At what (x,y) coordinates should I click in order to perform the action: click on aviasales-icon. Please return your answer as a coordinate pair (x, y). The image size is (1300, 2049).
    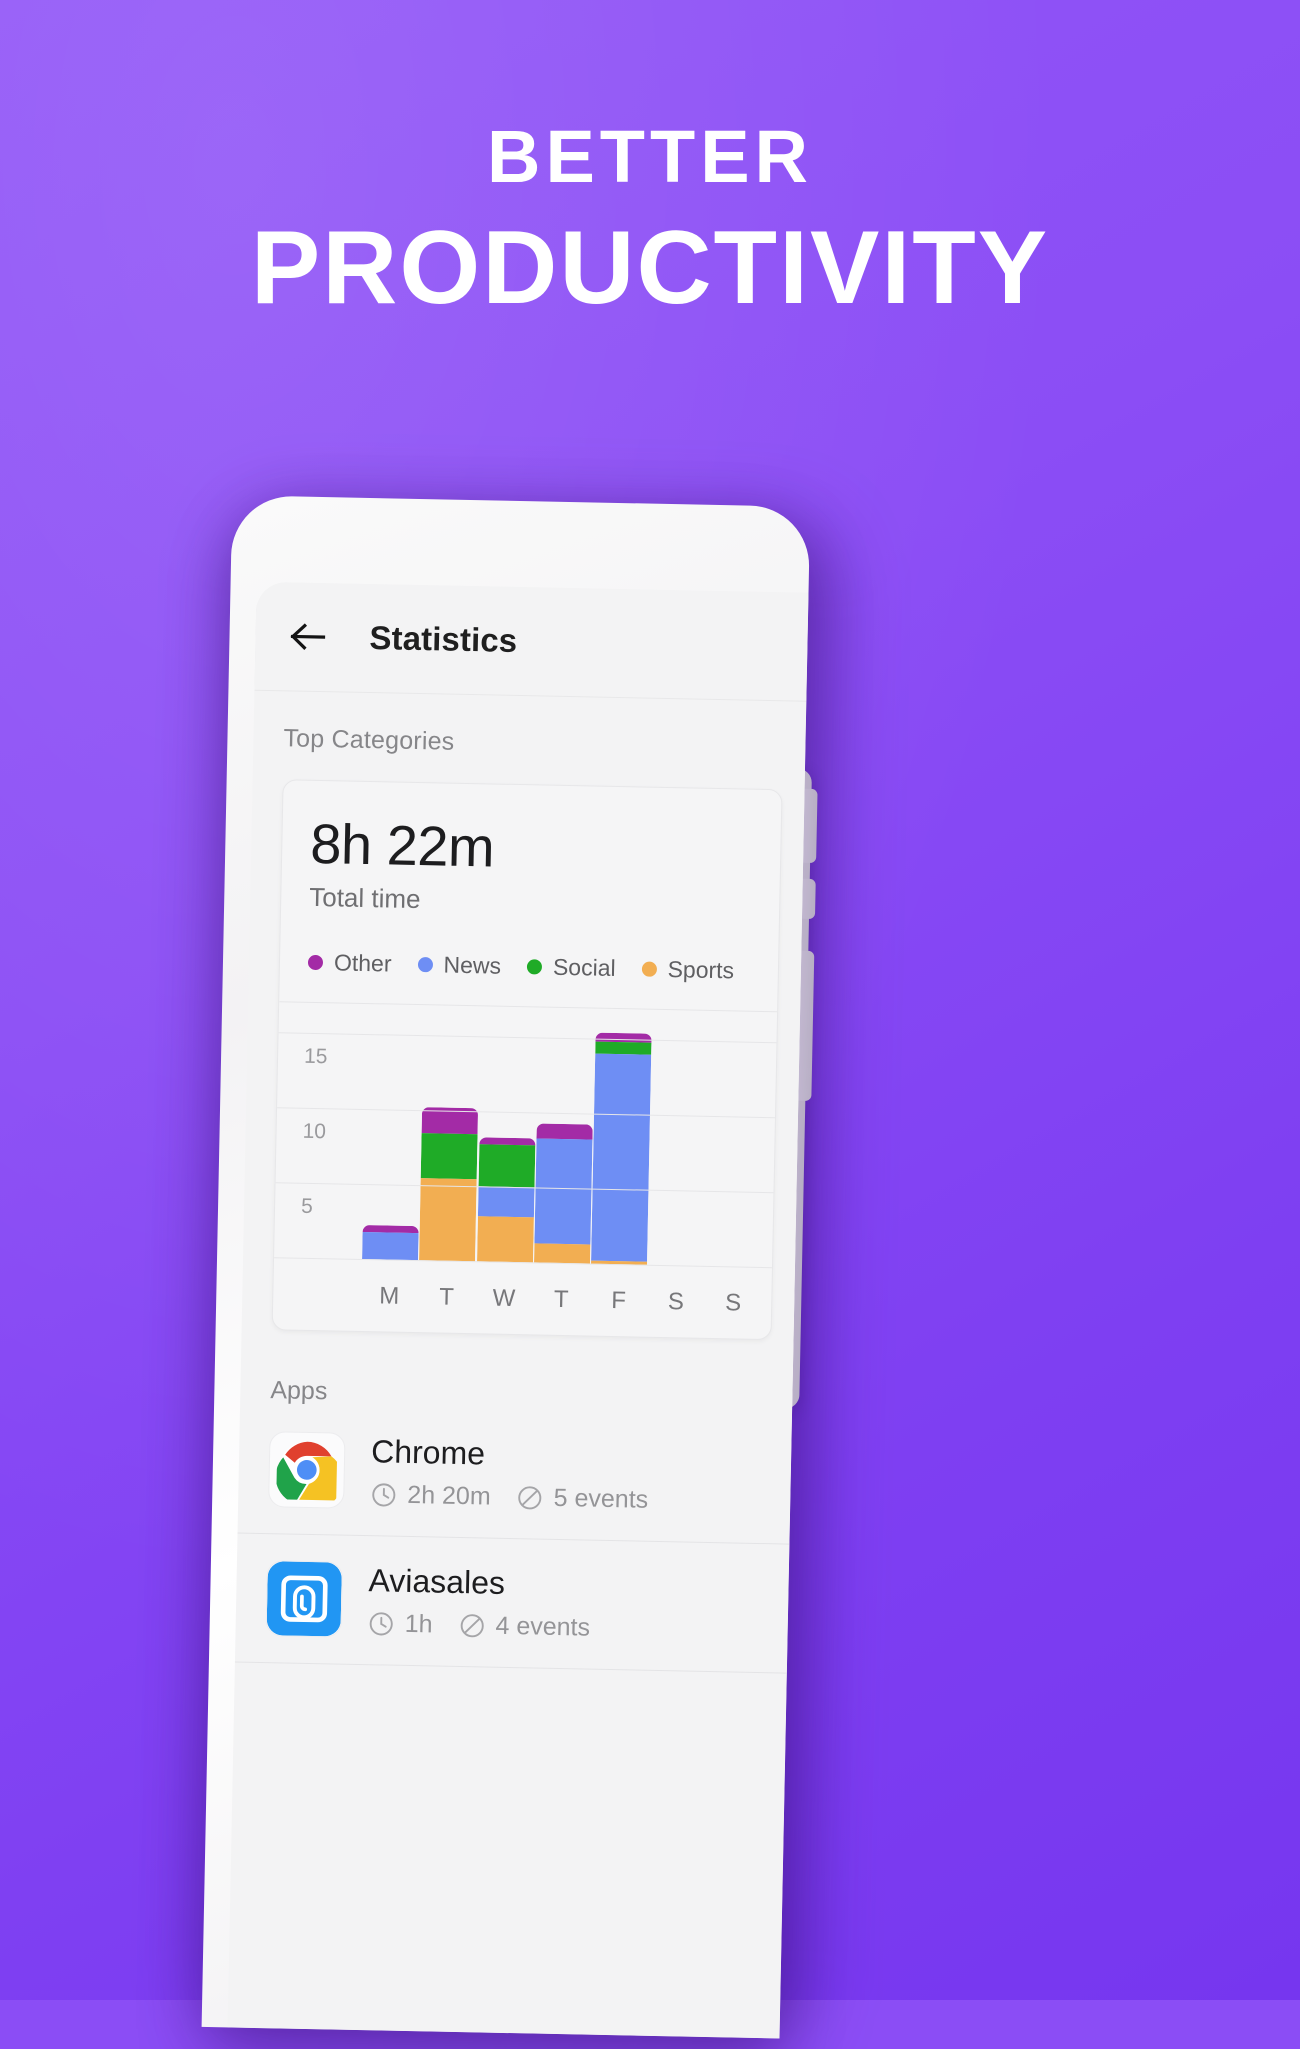
    Looking at the image, I should click on (304, 1599).